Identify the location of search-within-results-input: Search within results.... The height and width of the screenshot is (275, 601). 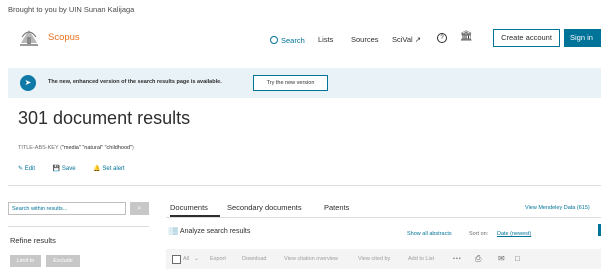
(67, 208).